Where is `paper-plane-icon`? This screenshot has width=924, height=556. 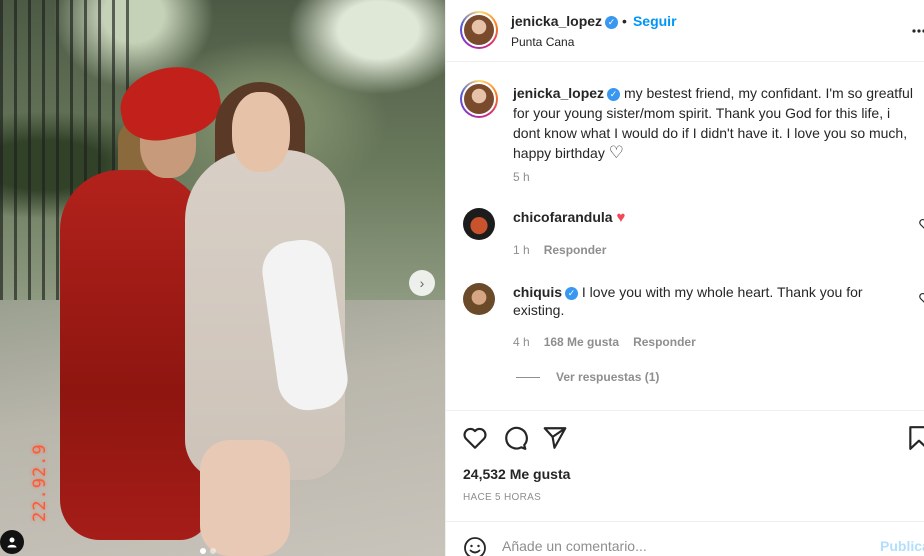
paper-plane-icon is located at coordinates (555, 438).